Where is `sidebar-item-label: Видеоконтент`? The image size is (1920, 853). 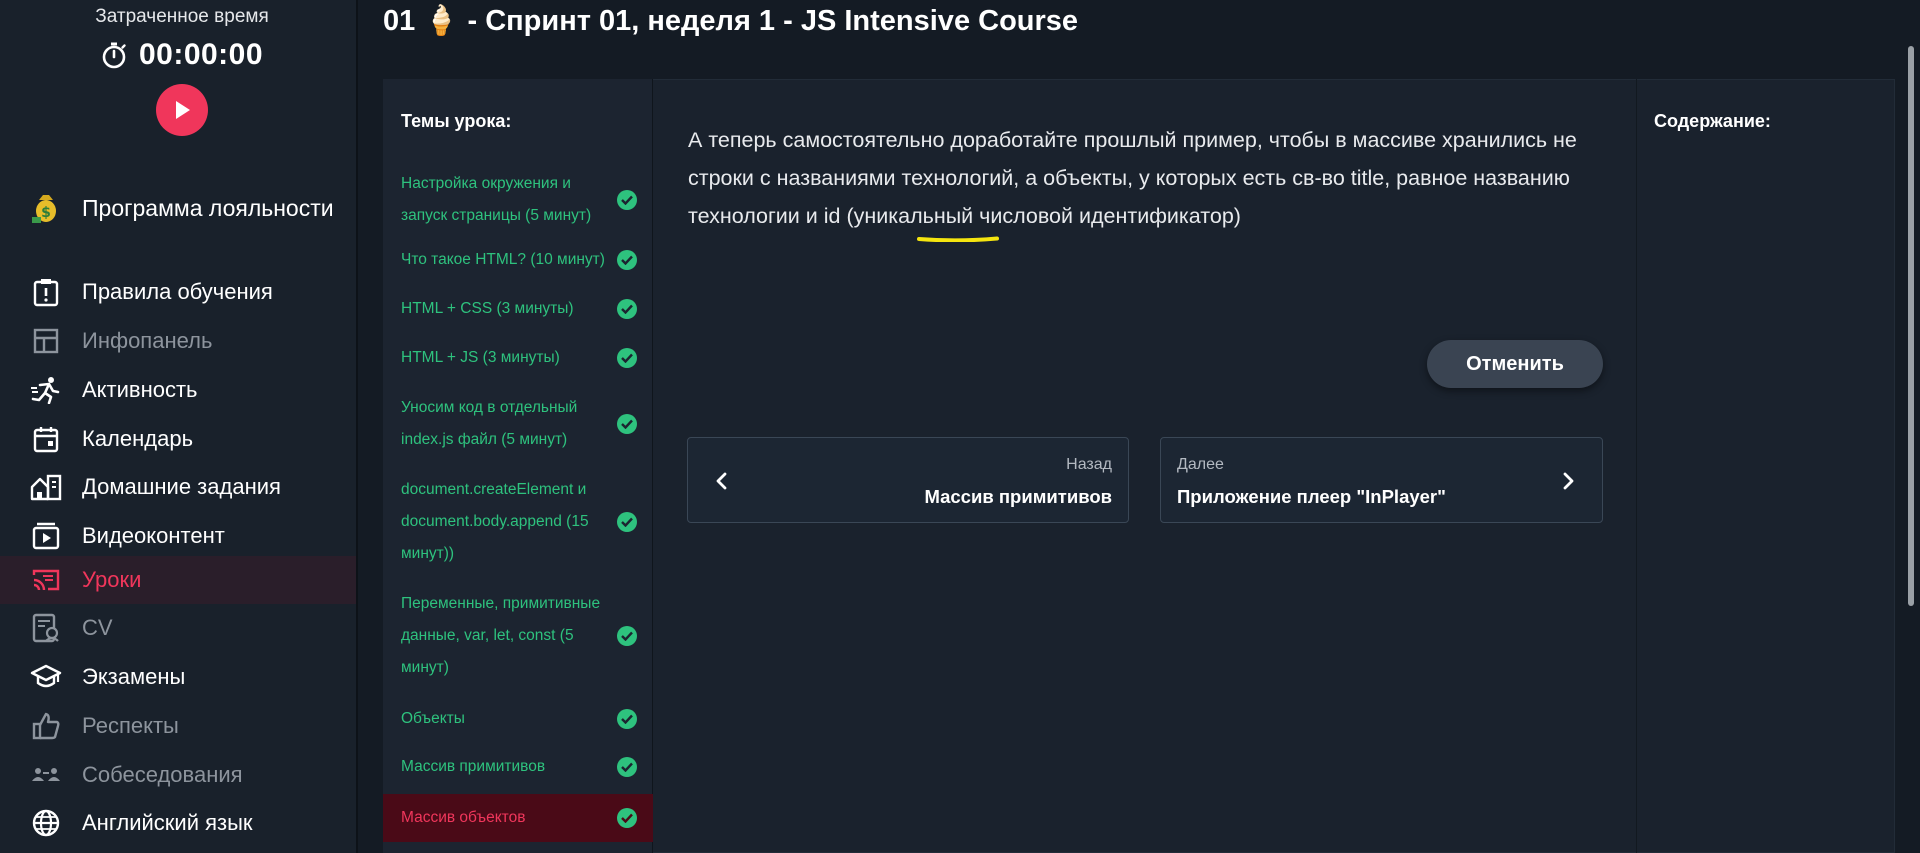
sidebar-item-label: Видеоконтент is located at coordinates (153, 535).